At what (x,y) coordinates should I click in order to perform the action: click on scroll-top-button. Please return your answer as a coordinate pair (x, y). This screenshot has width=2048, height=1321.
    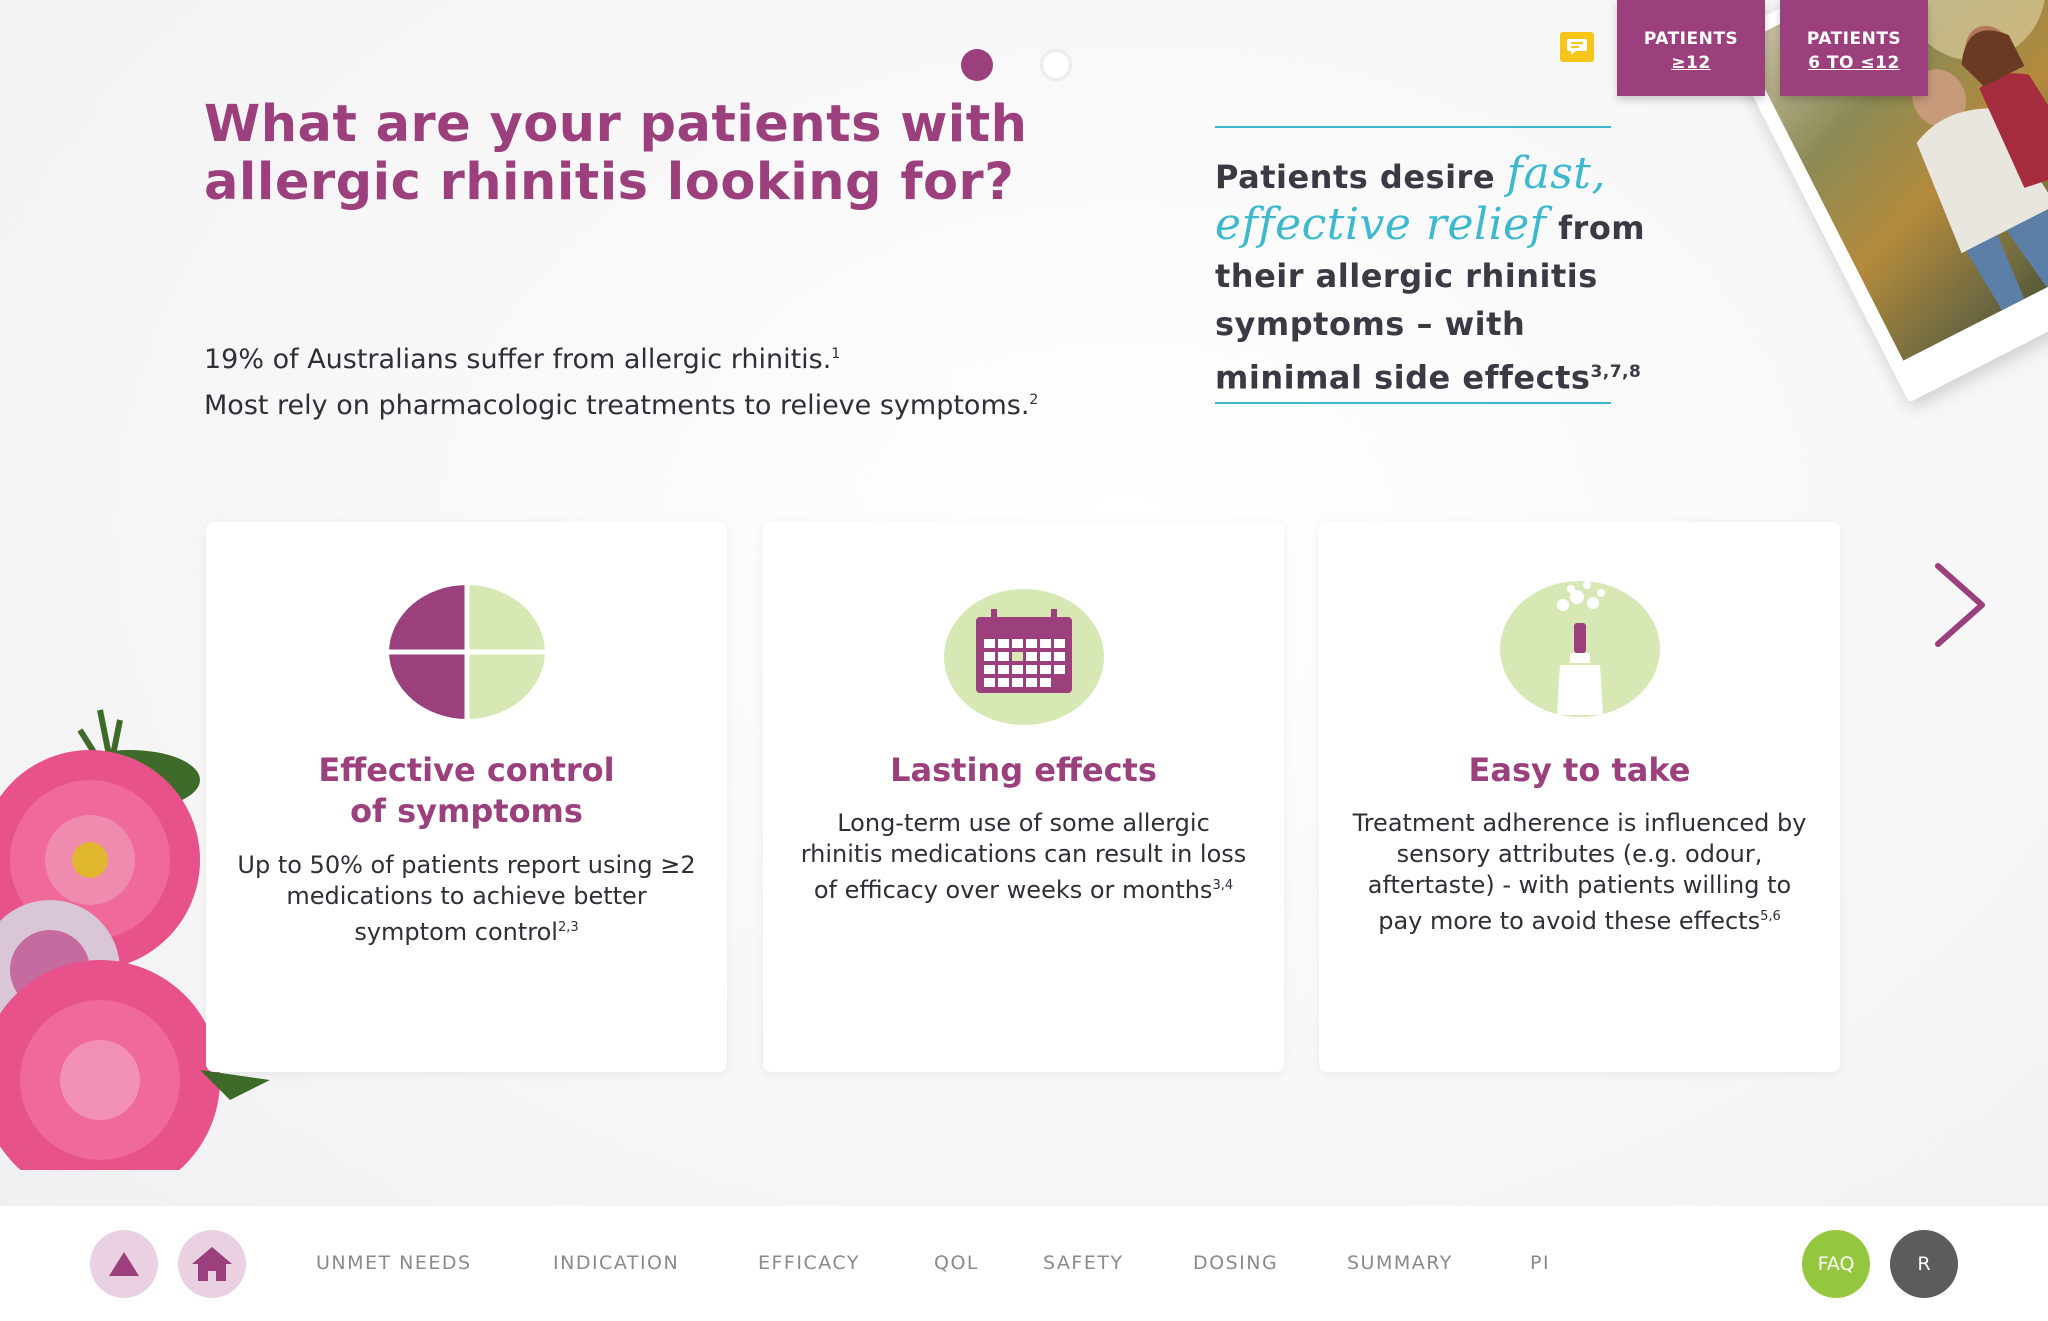
    Looking at the image, I should click on (124, 1264).